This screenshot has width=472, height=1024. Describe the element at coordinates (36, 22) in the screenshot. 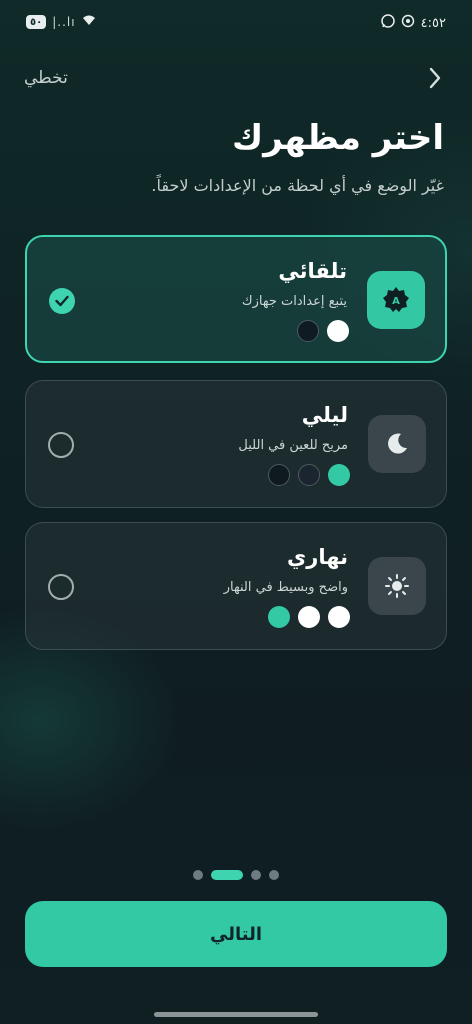

I see `battery-indicator: ٥٠` at that location.